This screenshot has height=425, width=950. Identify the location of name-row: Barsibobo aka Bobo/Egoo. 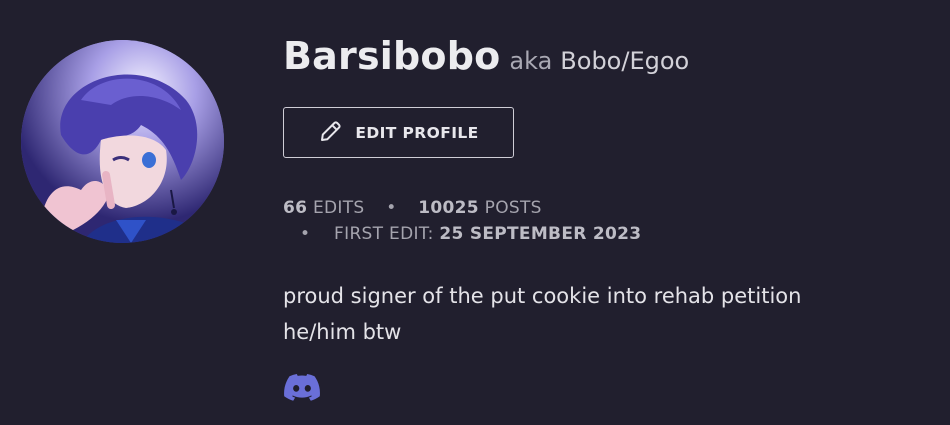
(608, 56).